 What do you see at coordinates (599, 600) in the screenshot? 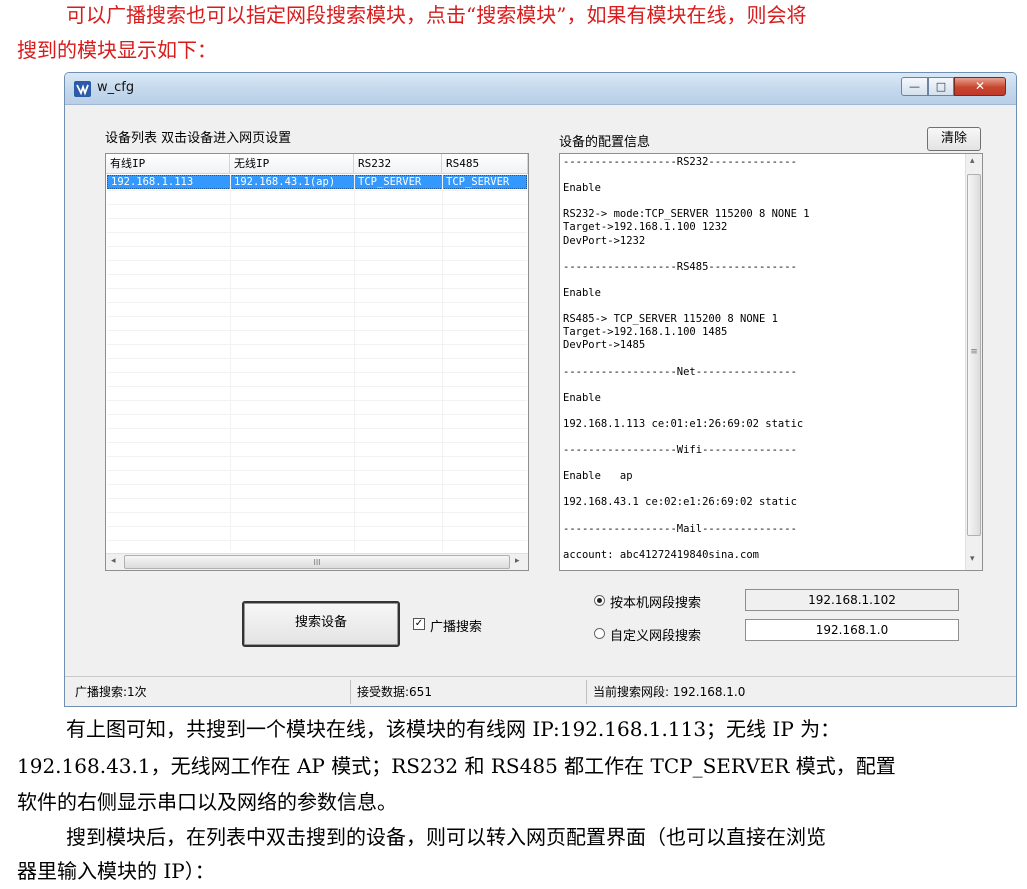
I see `radio-local-segment` at bounding box center [599, 600].